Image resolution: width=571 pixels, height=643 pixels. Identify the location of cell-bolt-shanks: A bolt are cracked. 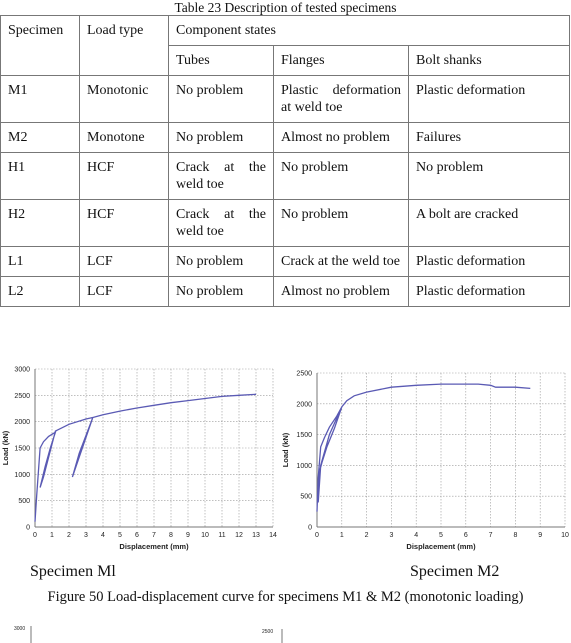
(489, 223).